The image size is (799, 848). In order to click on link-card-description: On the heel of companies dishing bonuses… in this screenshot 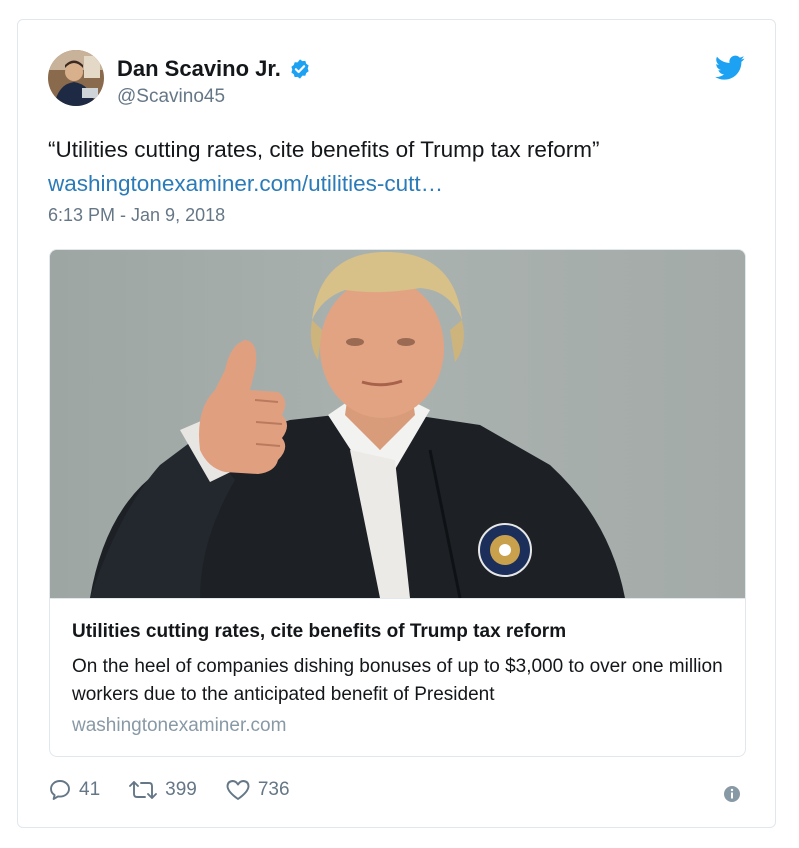, I will do `click(397, 680)`.